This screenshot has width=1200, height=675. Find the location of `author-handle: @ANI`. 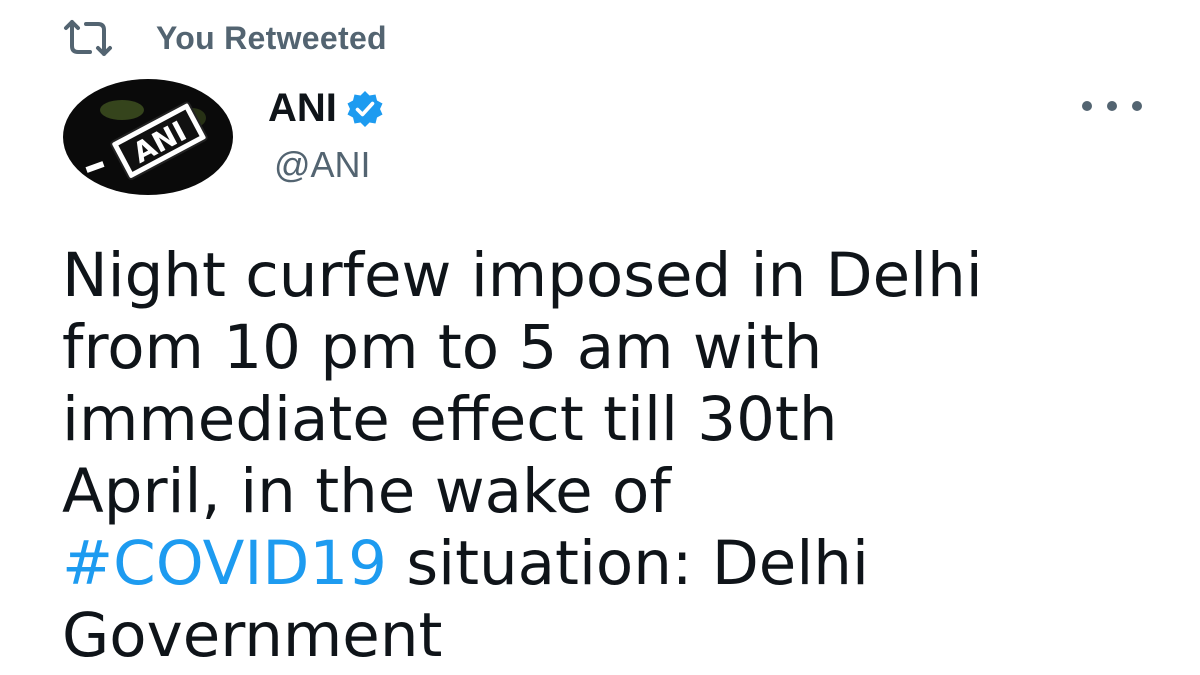

author-handle: @ANI is located at coordinates (322, 165).